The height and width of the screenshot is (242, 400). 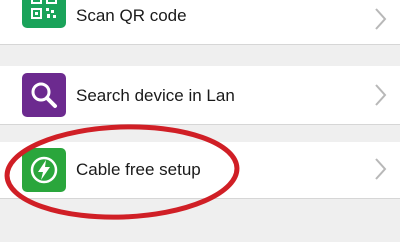 What do you see at coordinates (44, 170) in the screenshot?
I see `lightning-icon` at bounding box center [44, 170].